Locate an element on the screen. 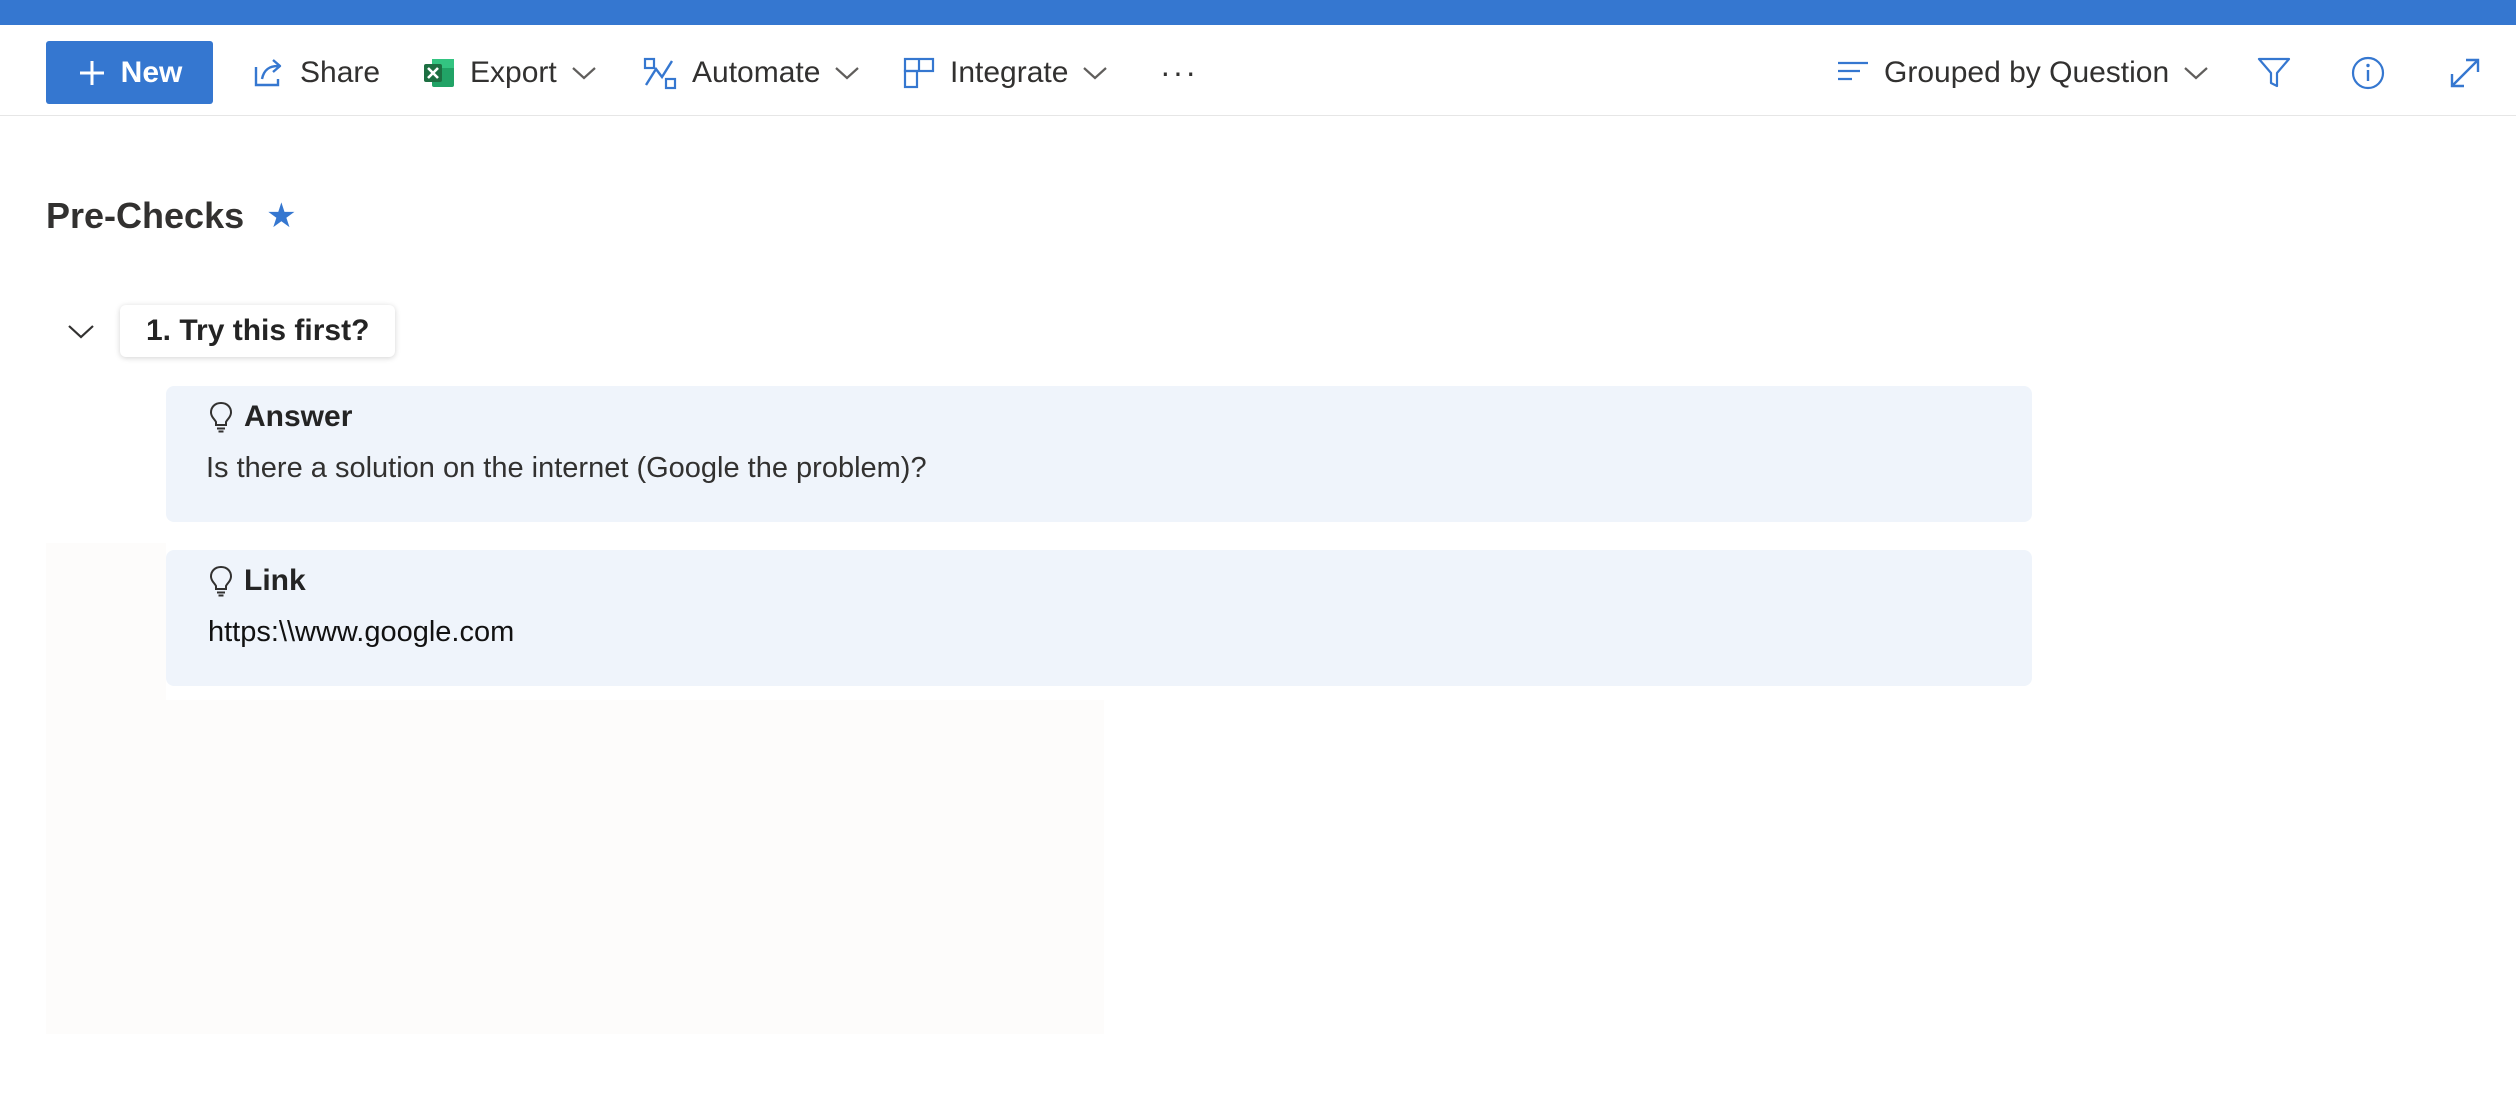  more-icon: ··· is located at coordinates (1179, 72).